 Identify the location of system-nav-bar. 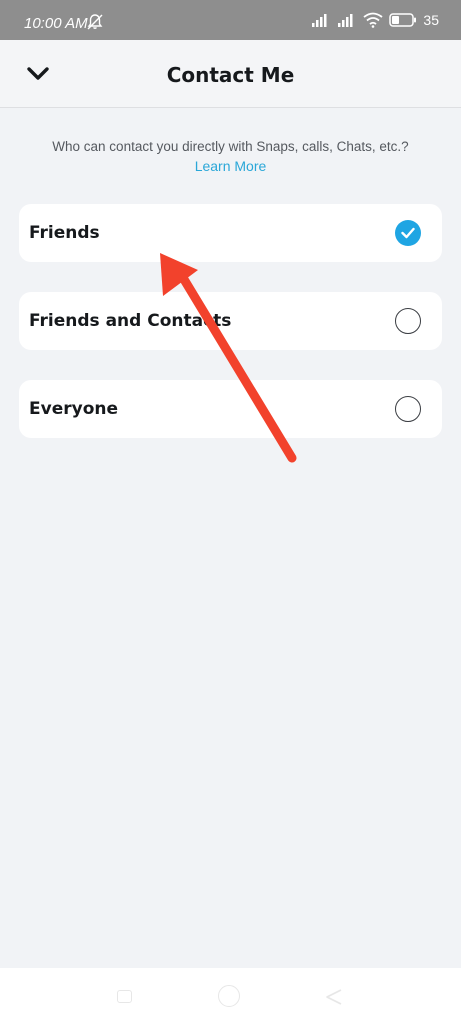
(230, 996).